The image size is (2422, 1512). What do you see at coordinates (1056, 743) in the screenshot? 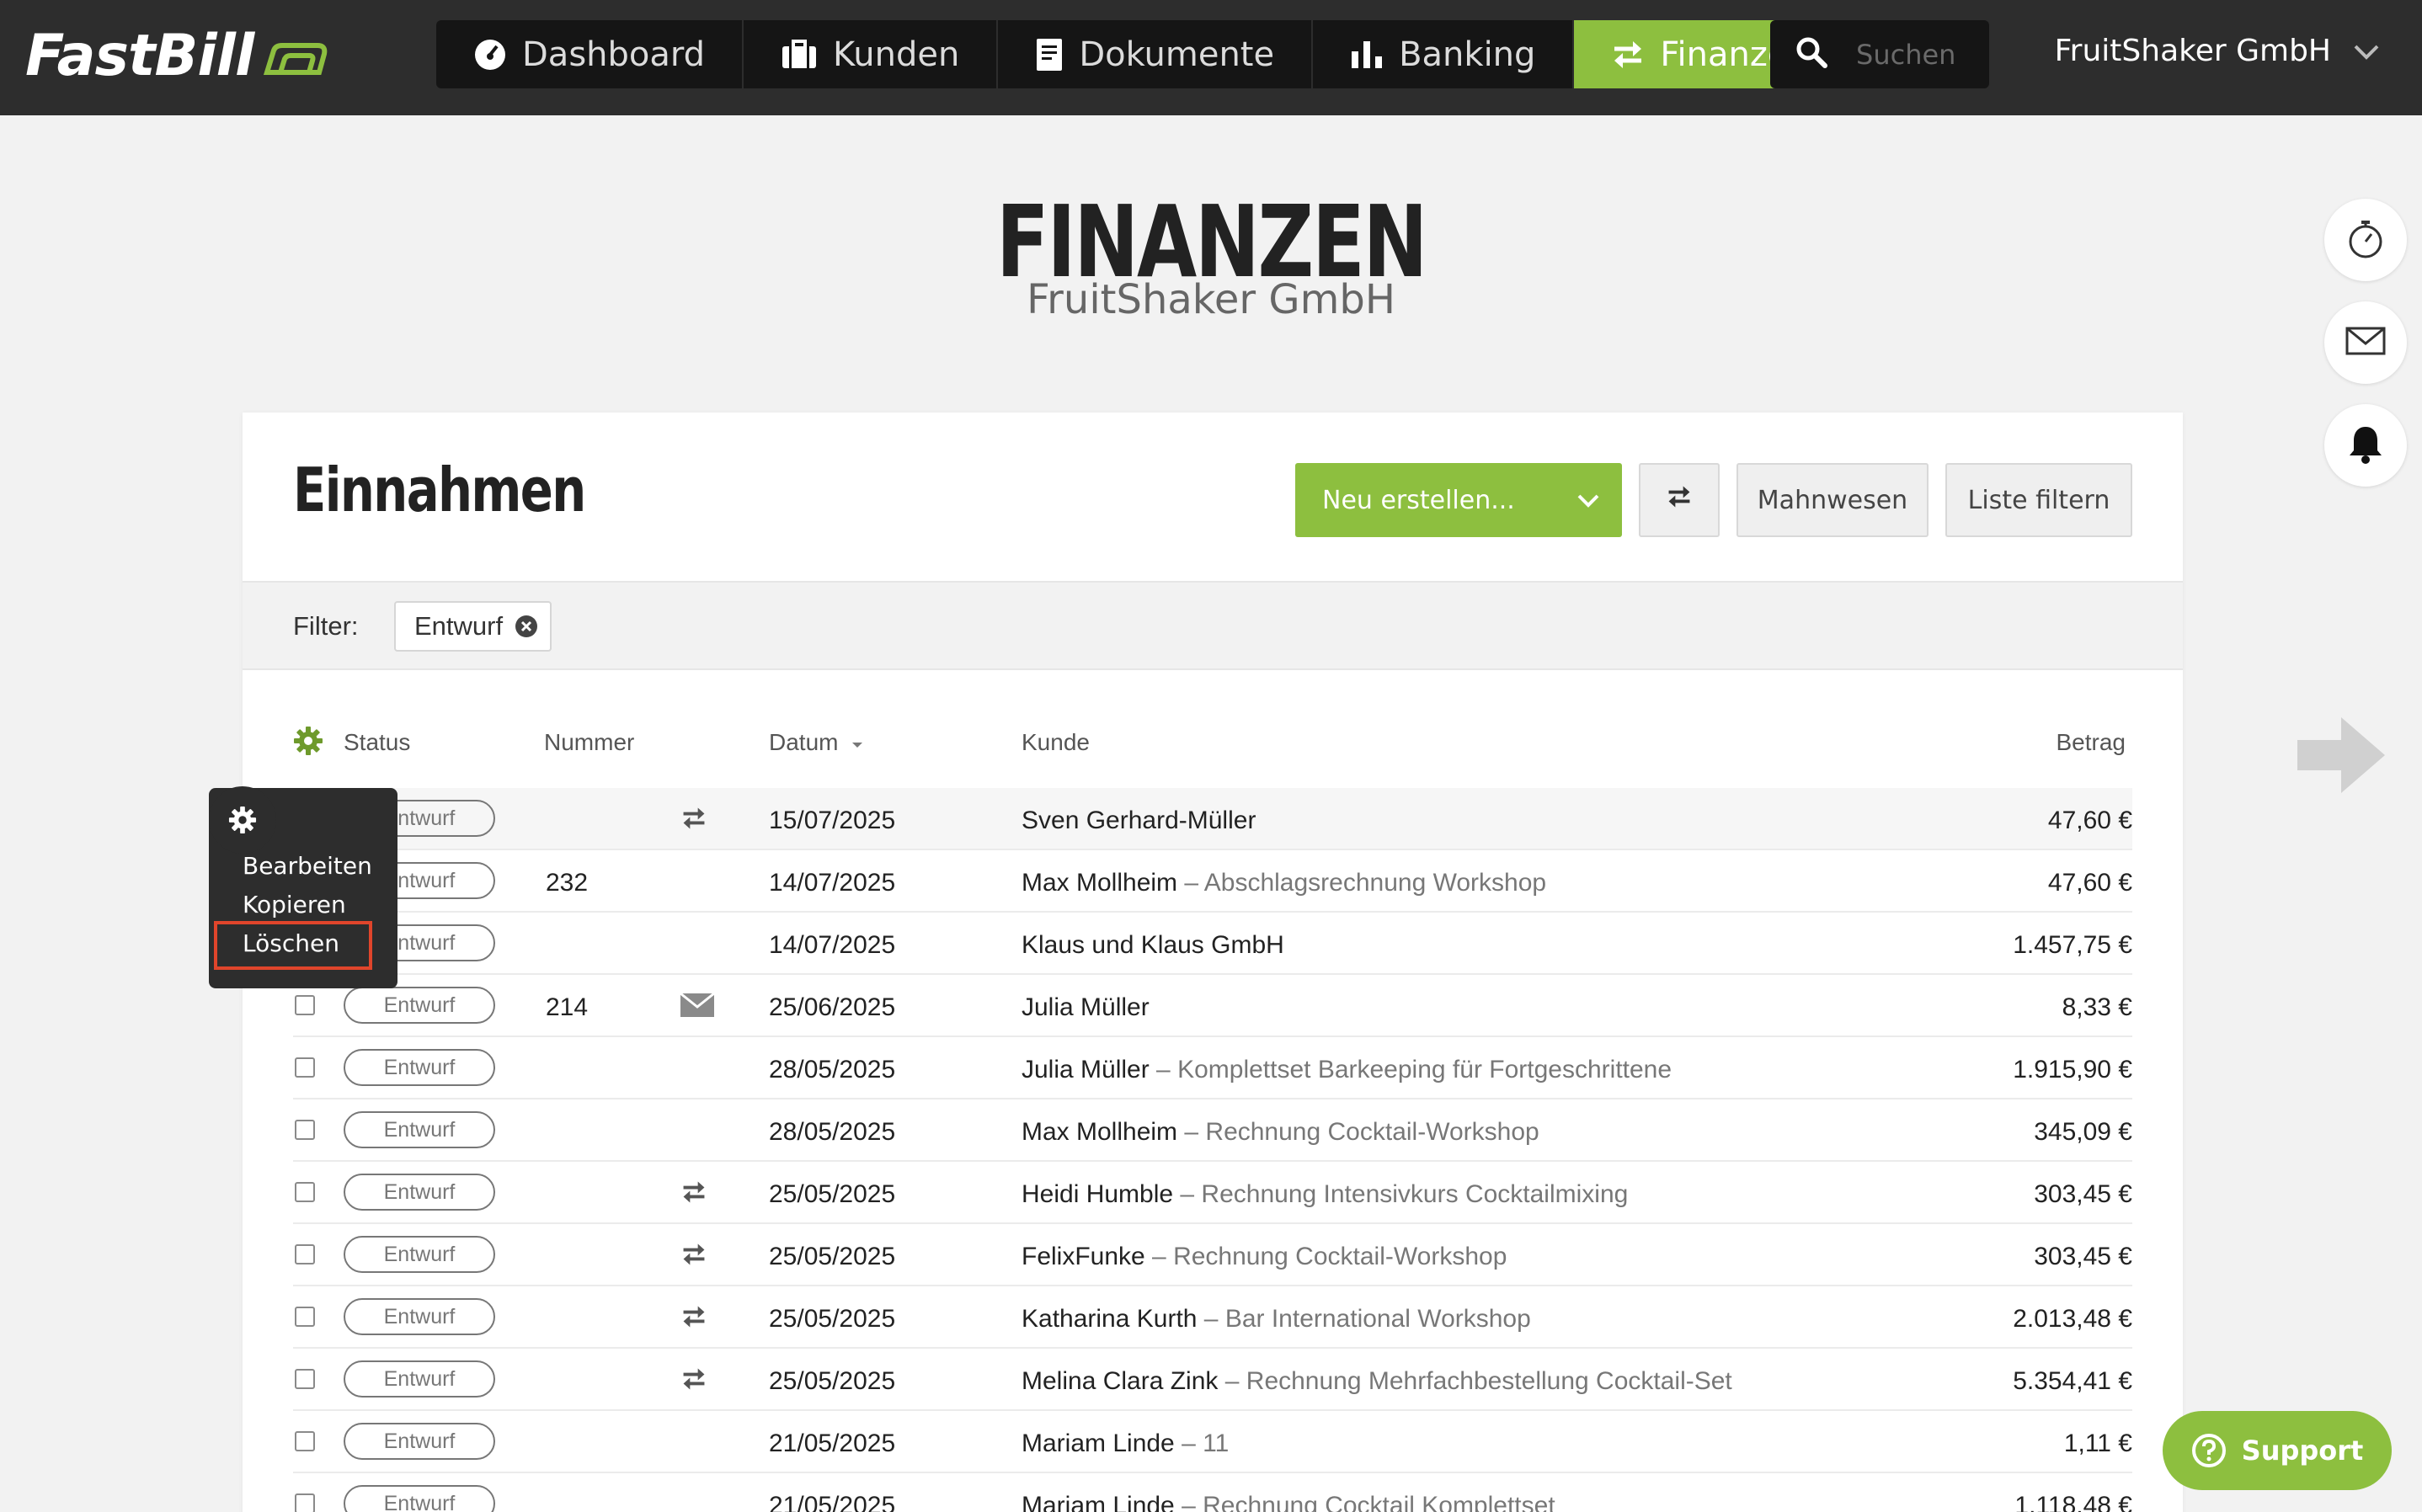
I see `column-customer: Kunde` at bounding box center [1056, 743].